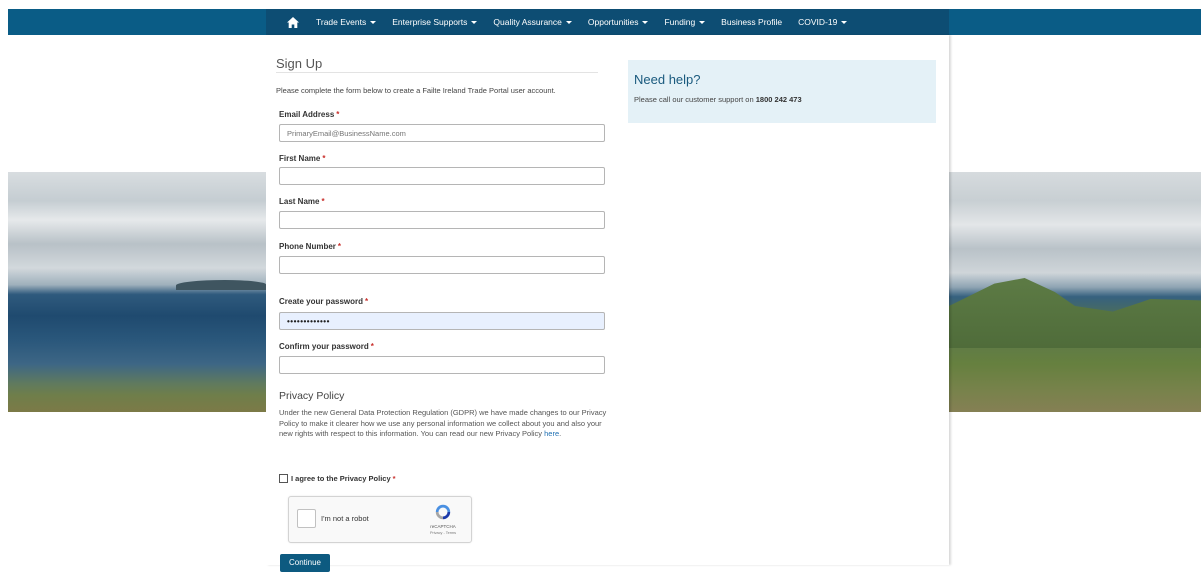 This screenshot has width=1201, height=572. What do you see at coordinates (312, 396) in the screenshot?
I see `privacy-policy-title: Privacy Policy` at bounding box center [312, 396].